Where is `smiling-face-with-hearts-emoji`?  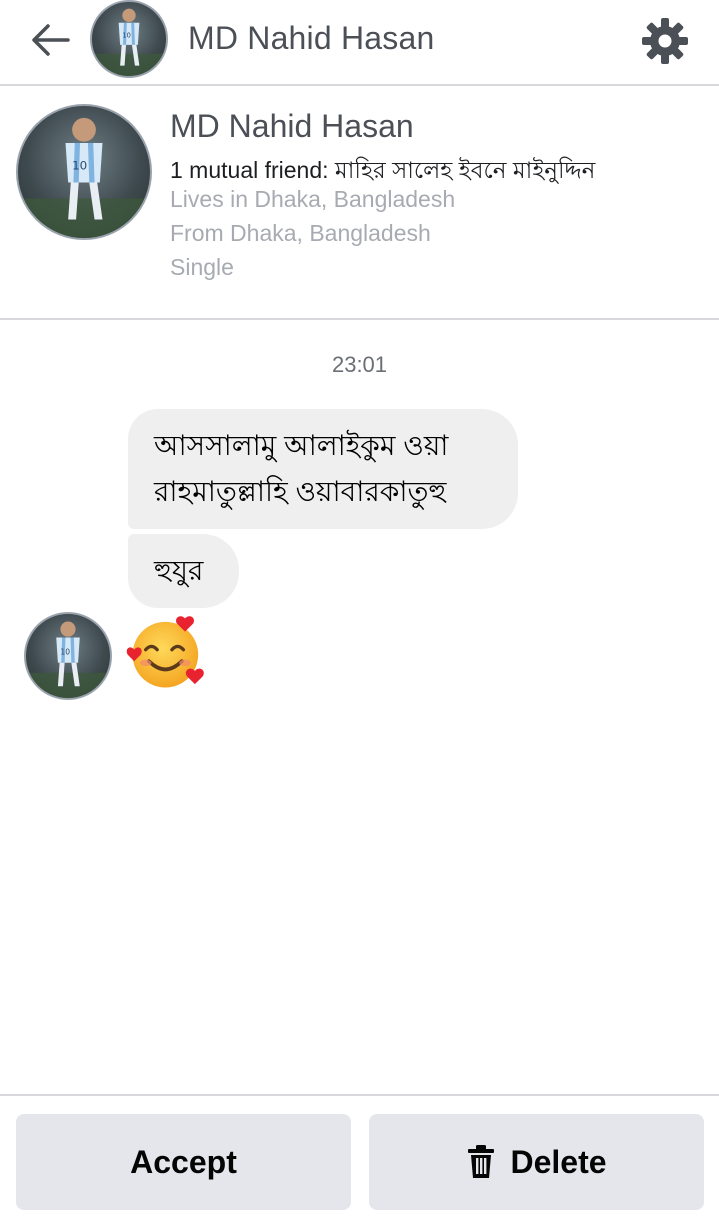
smiling-face-with-hearts-emoji is located at coordinates (167, 653).